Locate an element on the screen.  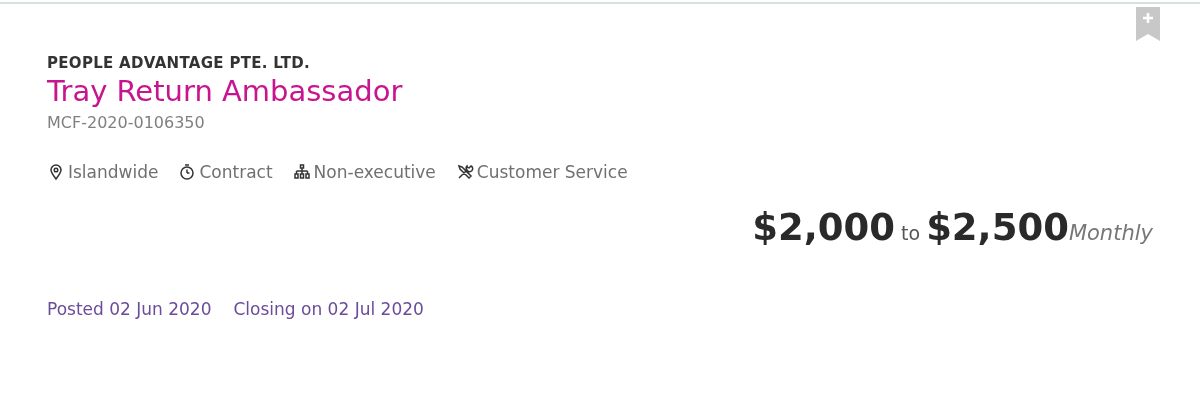
company-name: PEOPLE ADVANTAGE PTE. LTD. is located at coordinates (179, 63).